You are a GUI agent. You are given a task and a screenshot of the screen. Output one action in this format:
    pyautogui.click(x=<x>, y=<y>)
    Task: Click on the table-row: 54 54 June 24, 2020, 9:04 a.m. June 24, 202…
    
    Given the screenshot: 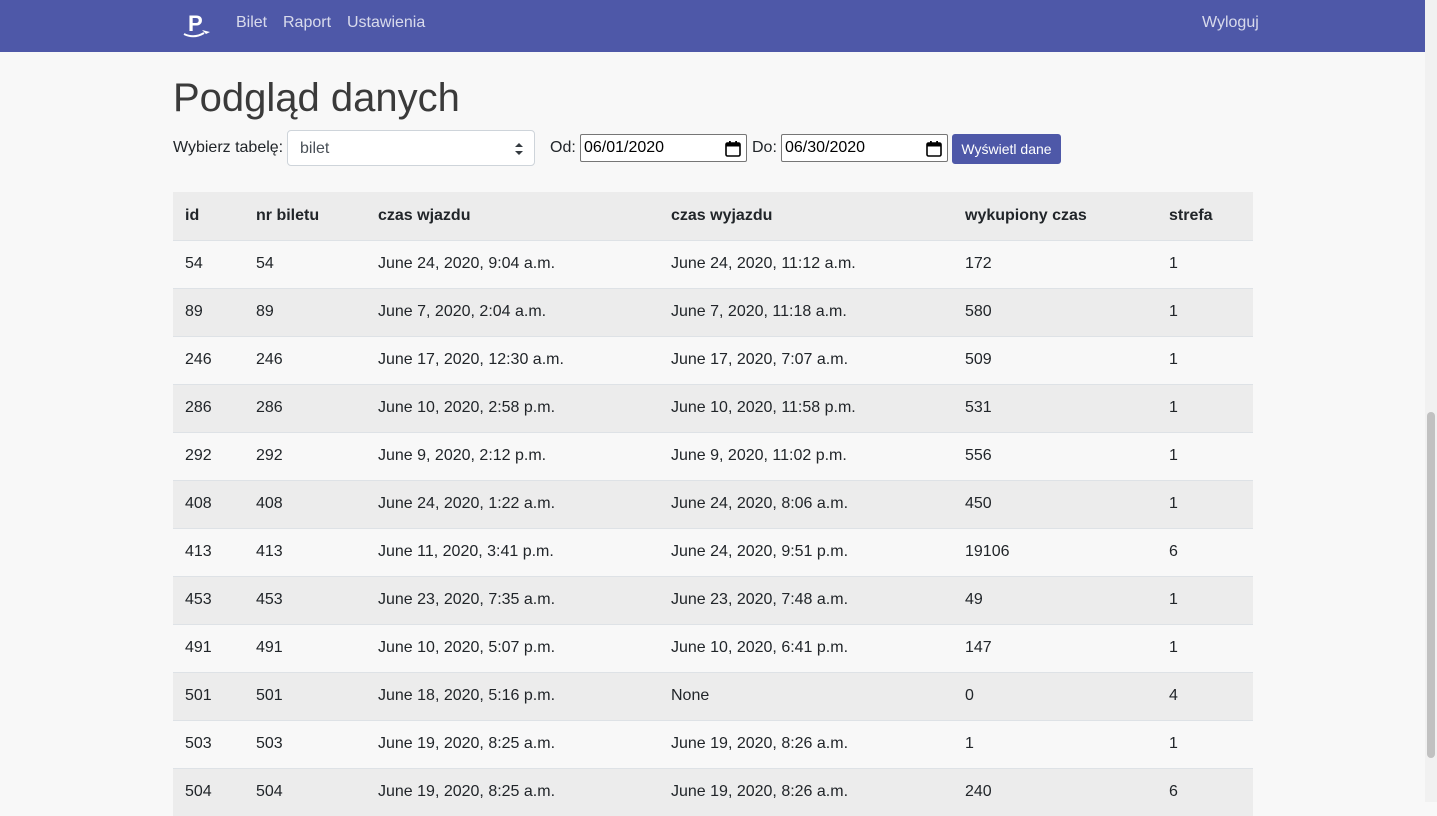 What is the action you would take?
    pyautogui.click(x=713, y=263)
    